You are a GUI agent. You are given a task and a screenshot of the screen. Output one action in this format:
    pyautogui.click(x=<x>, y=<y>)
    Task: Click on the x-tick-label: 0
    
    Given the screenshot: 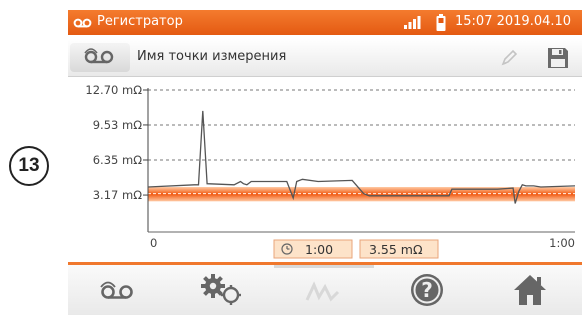 What is the action you would take?
    pyautogui.click(x=153, y=243)
    